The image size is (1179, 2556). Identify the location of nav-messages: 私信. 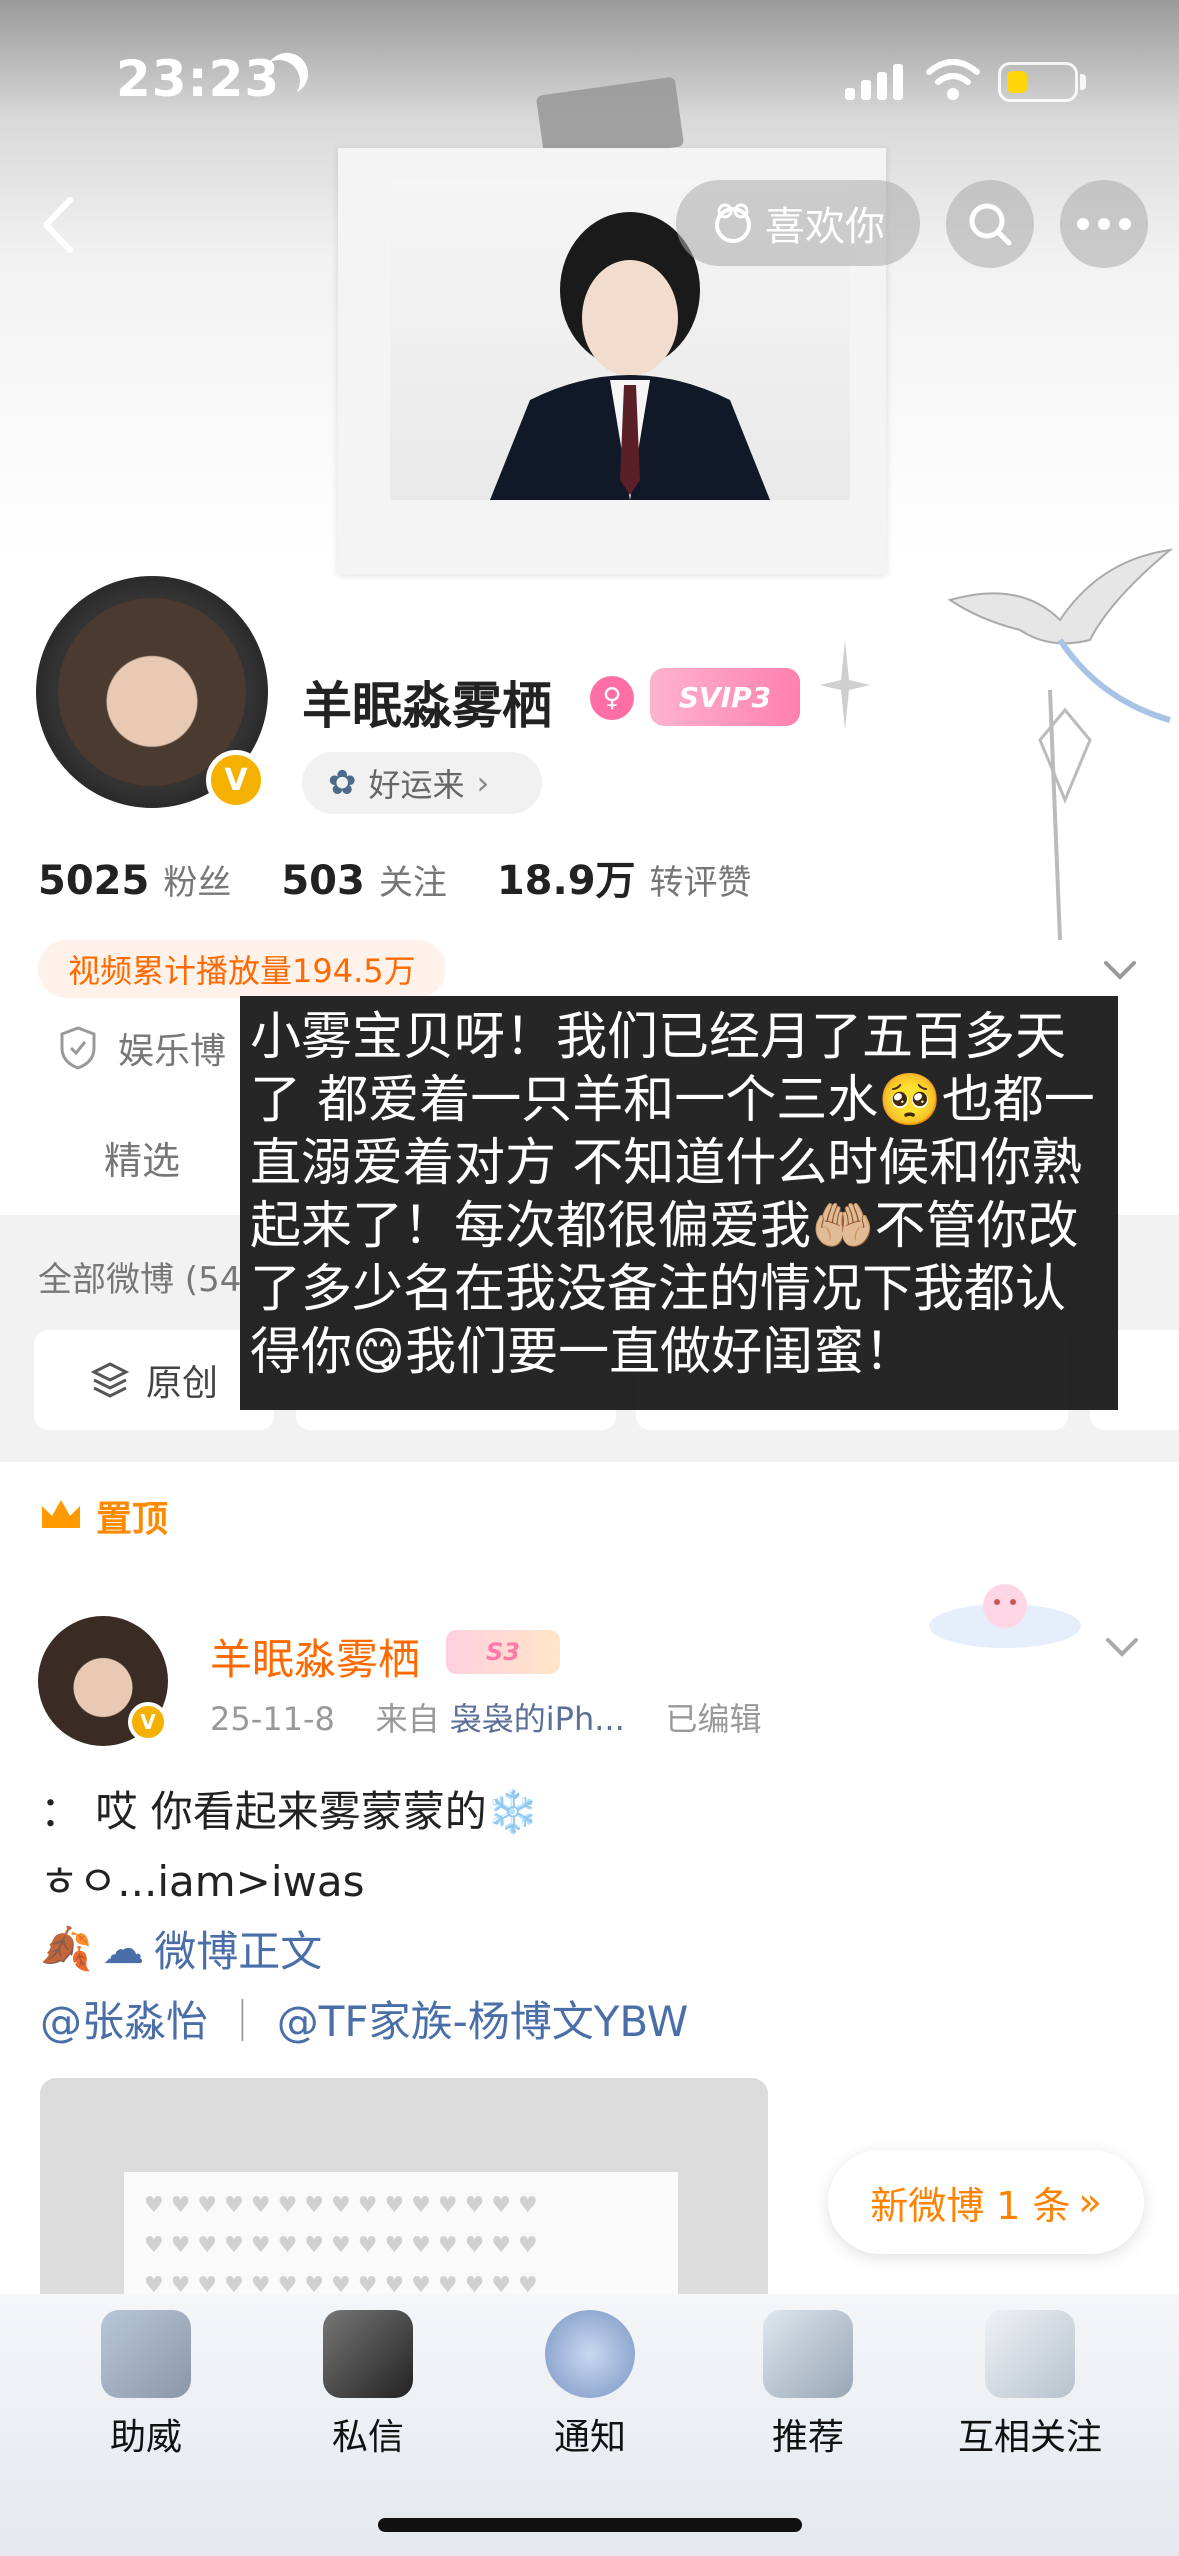
(368, 2385).